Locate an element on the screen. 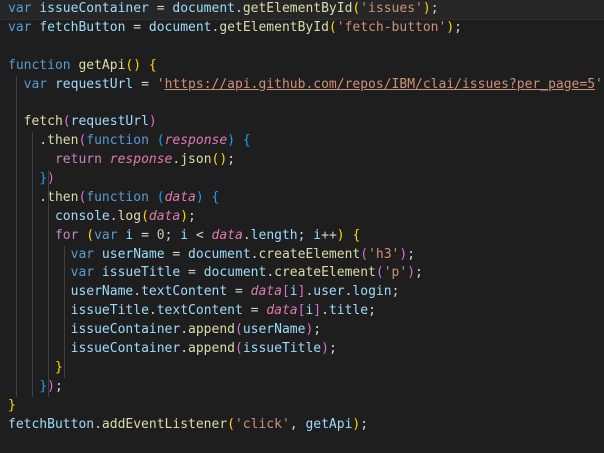 Image resolution: width=604 pixels, height=453 pixels. code-line: .then(function (data) { is located at coordinates (302, 198).